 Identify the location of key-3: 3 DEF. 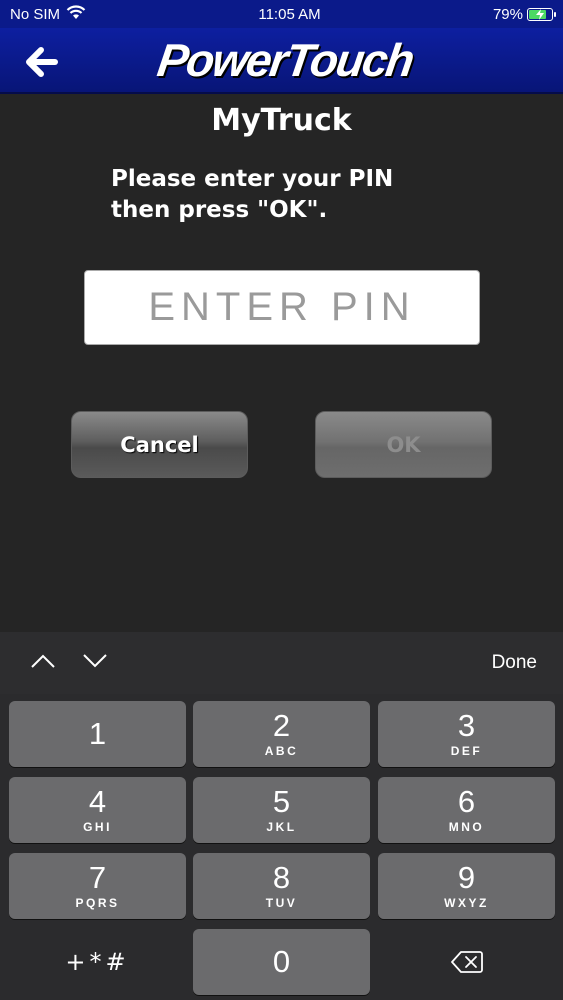
(466, 734).